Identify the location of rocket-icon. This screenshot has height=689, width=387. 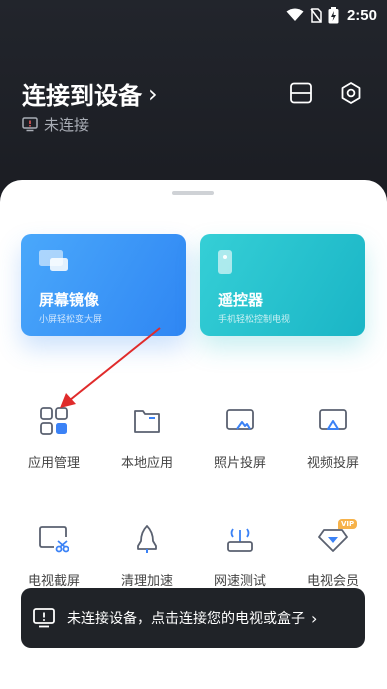
(147, 539).